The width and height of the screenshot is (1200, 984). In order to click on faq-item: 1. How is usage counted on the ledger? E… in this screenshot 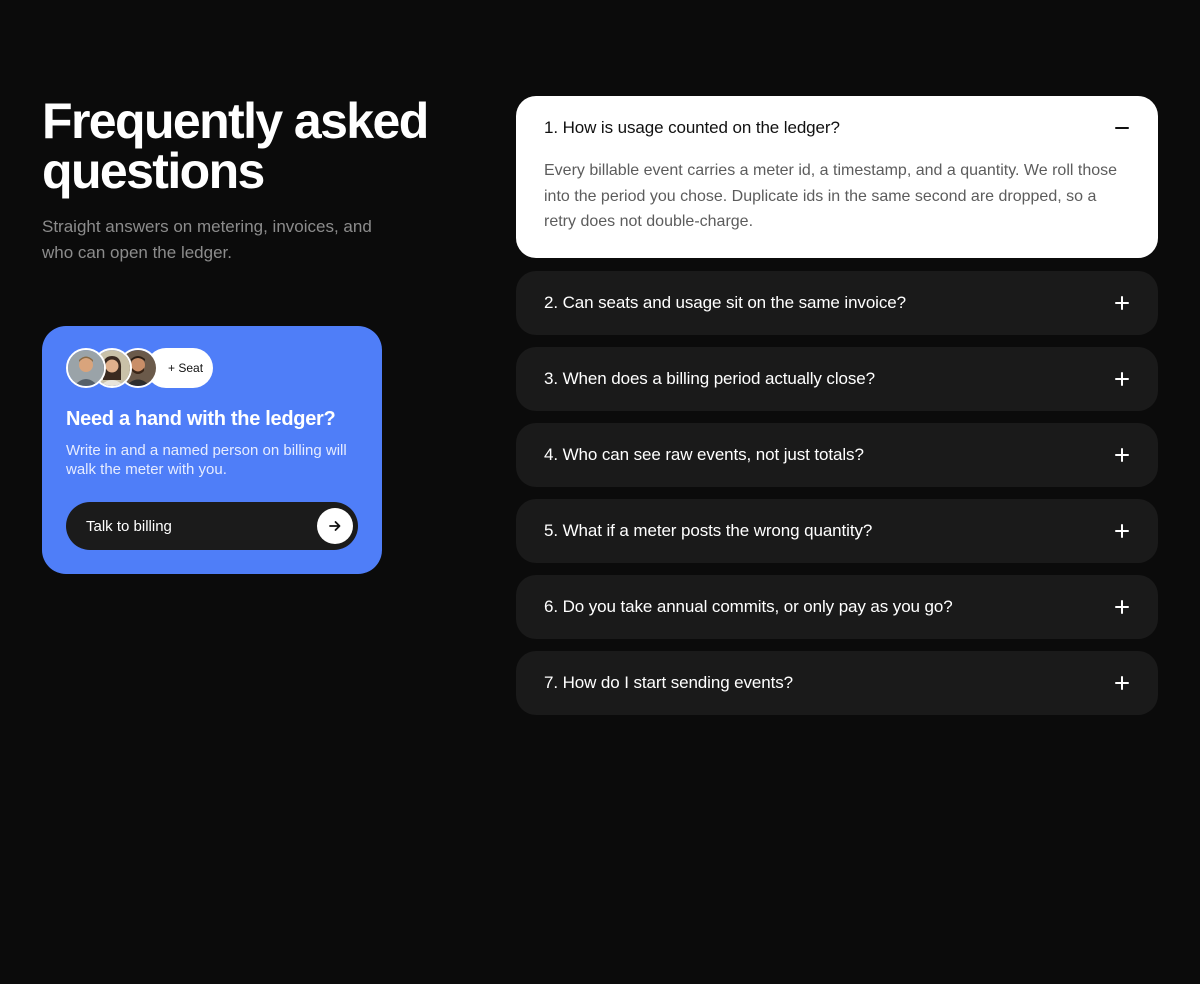, I will do `click(837, 177)`.